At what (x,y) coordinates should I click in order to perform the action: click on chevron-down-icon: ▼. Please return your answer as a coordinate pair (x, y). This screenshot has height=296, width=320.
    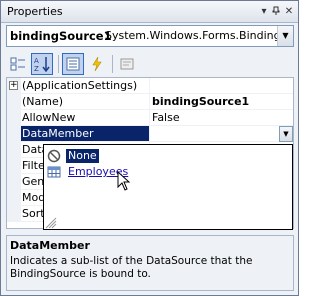
    Looking at the image, I should click on (285, 36).